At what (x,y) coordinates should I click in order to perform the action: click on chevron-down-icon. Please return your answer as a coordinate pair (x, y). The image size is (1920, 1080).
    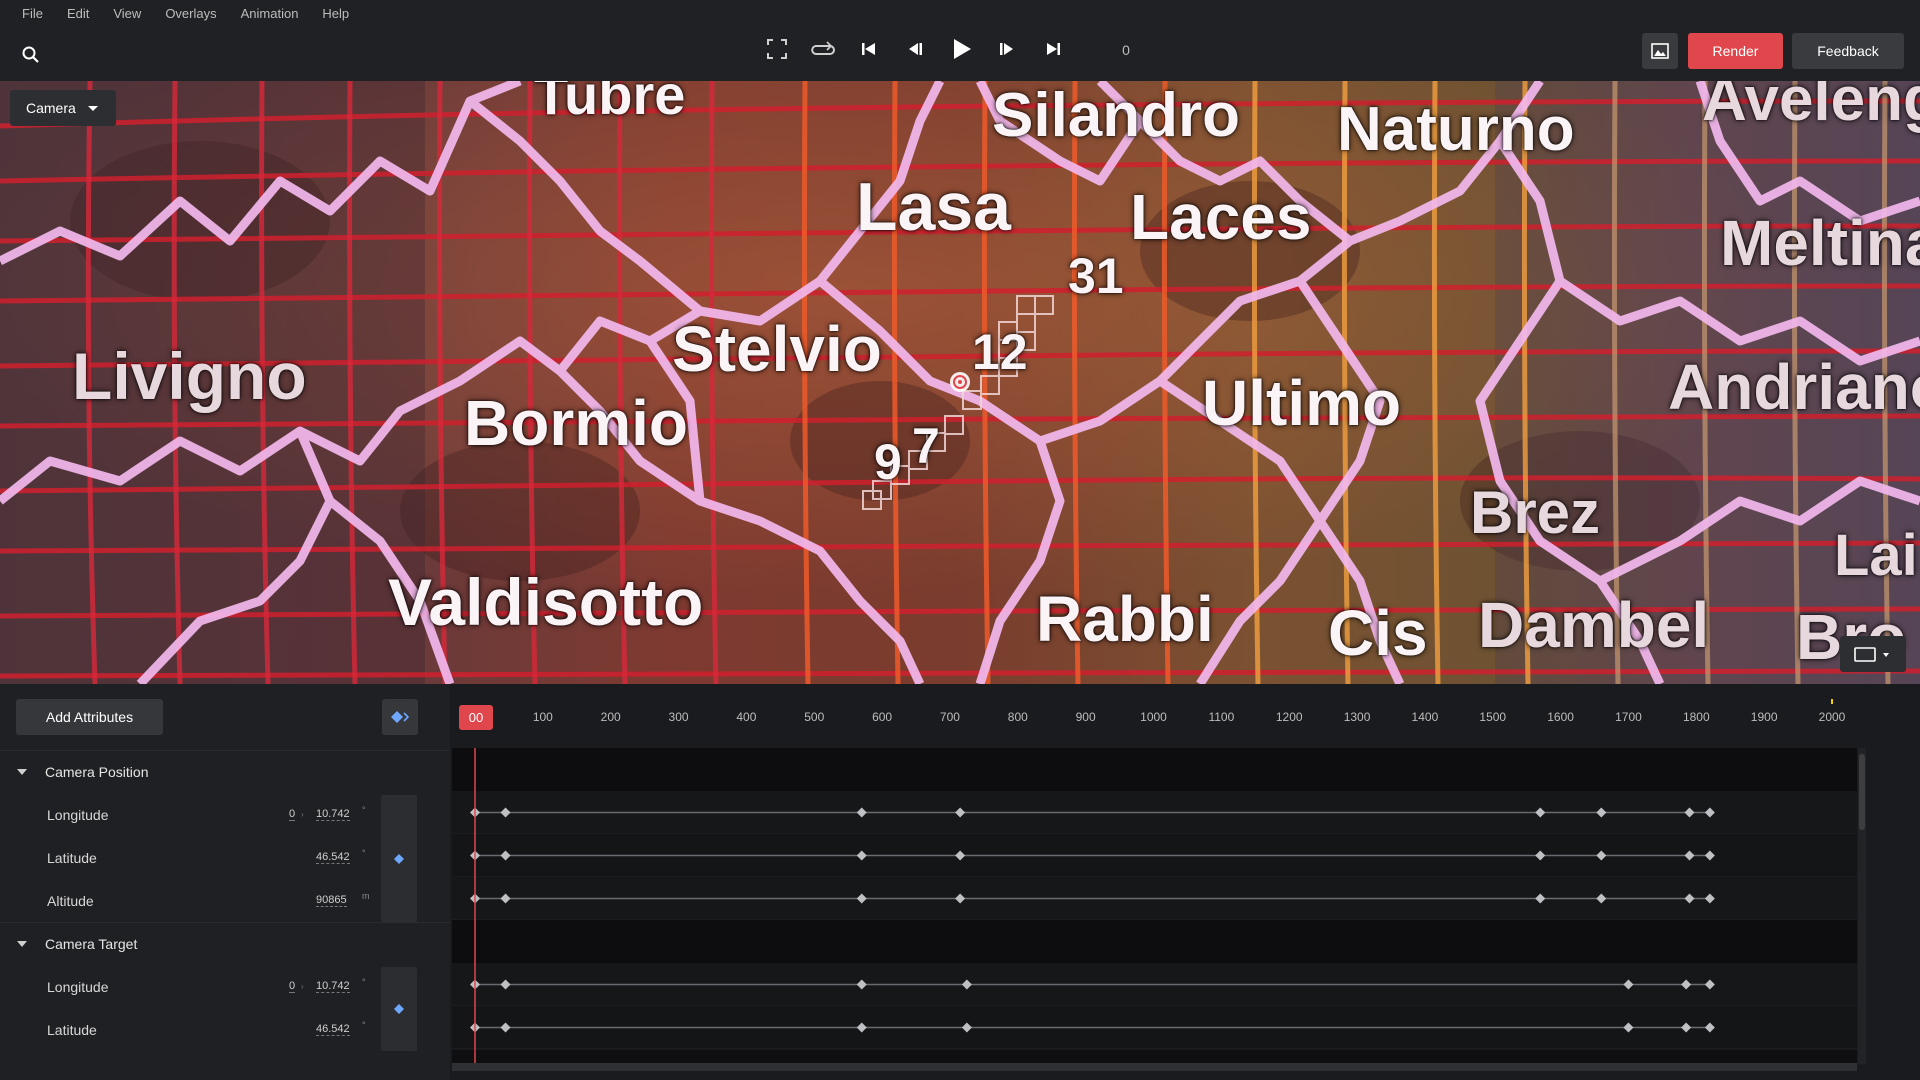
    Looking at the image, I should click on (92, 108).